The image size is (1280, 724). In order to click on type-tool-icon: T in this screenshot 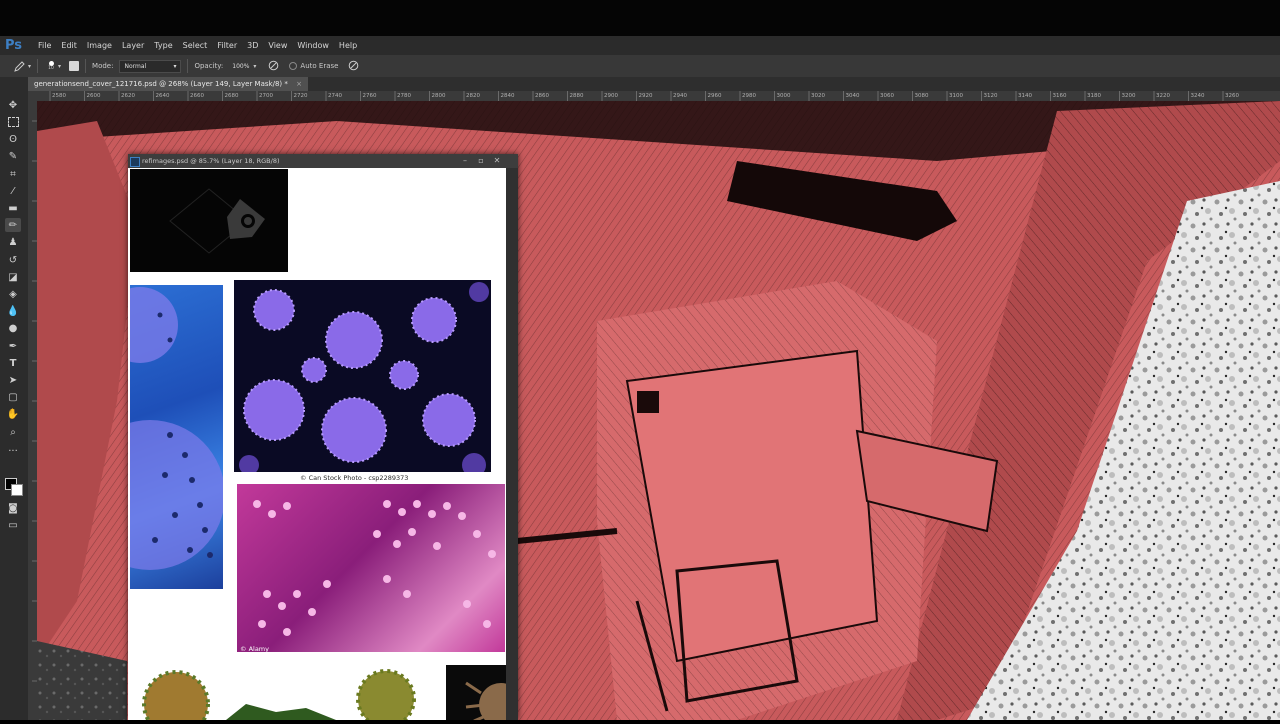, I will do `click(13, 363)`.